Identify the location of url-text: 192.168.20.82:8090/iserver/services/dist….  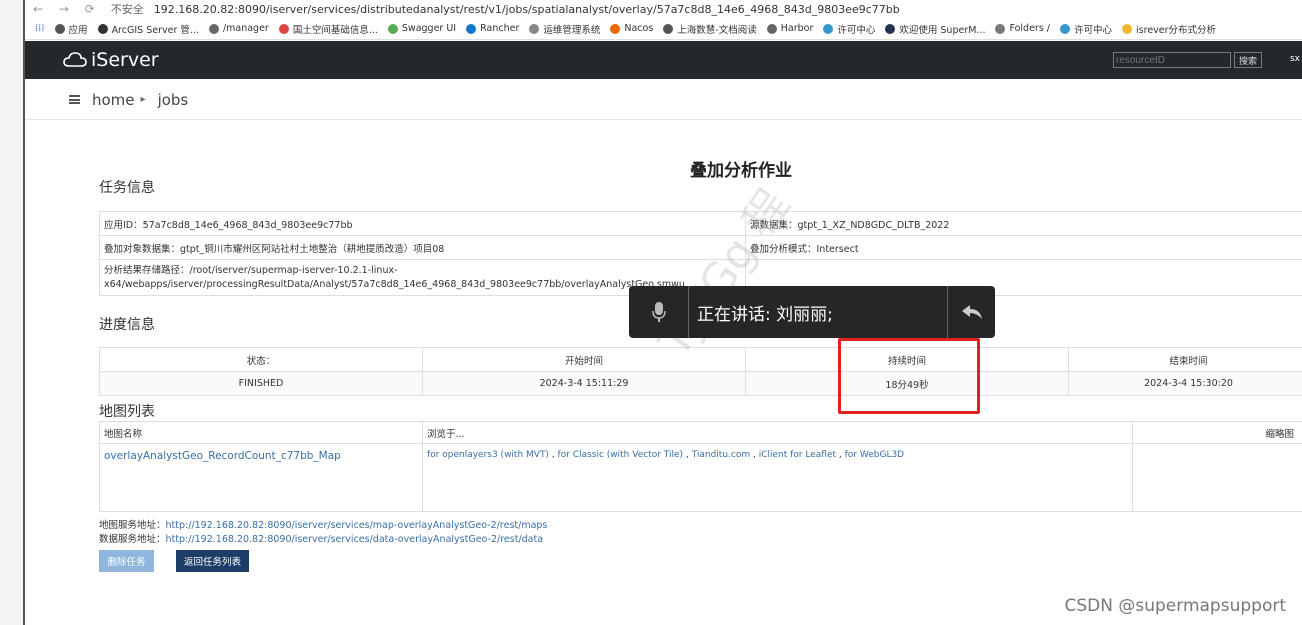
(527, 9).